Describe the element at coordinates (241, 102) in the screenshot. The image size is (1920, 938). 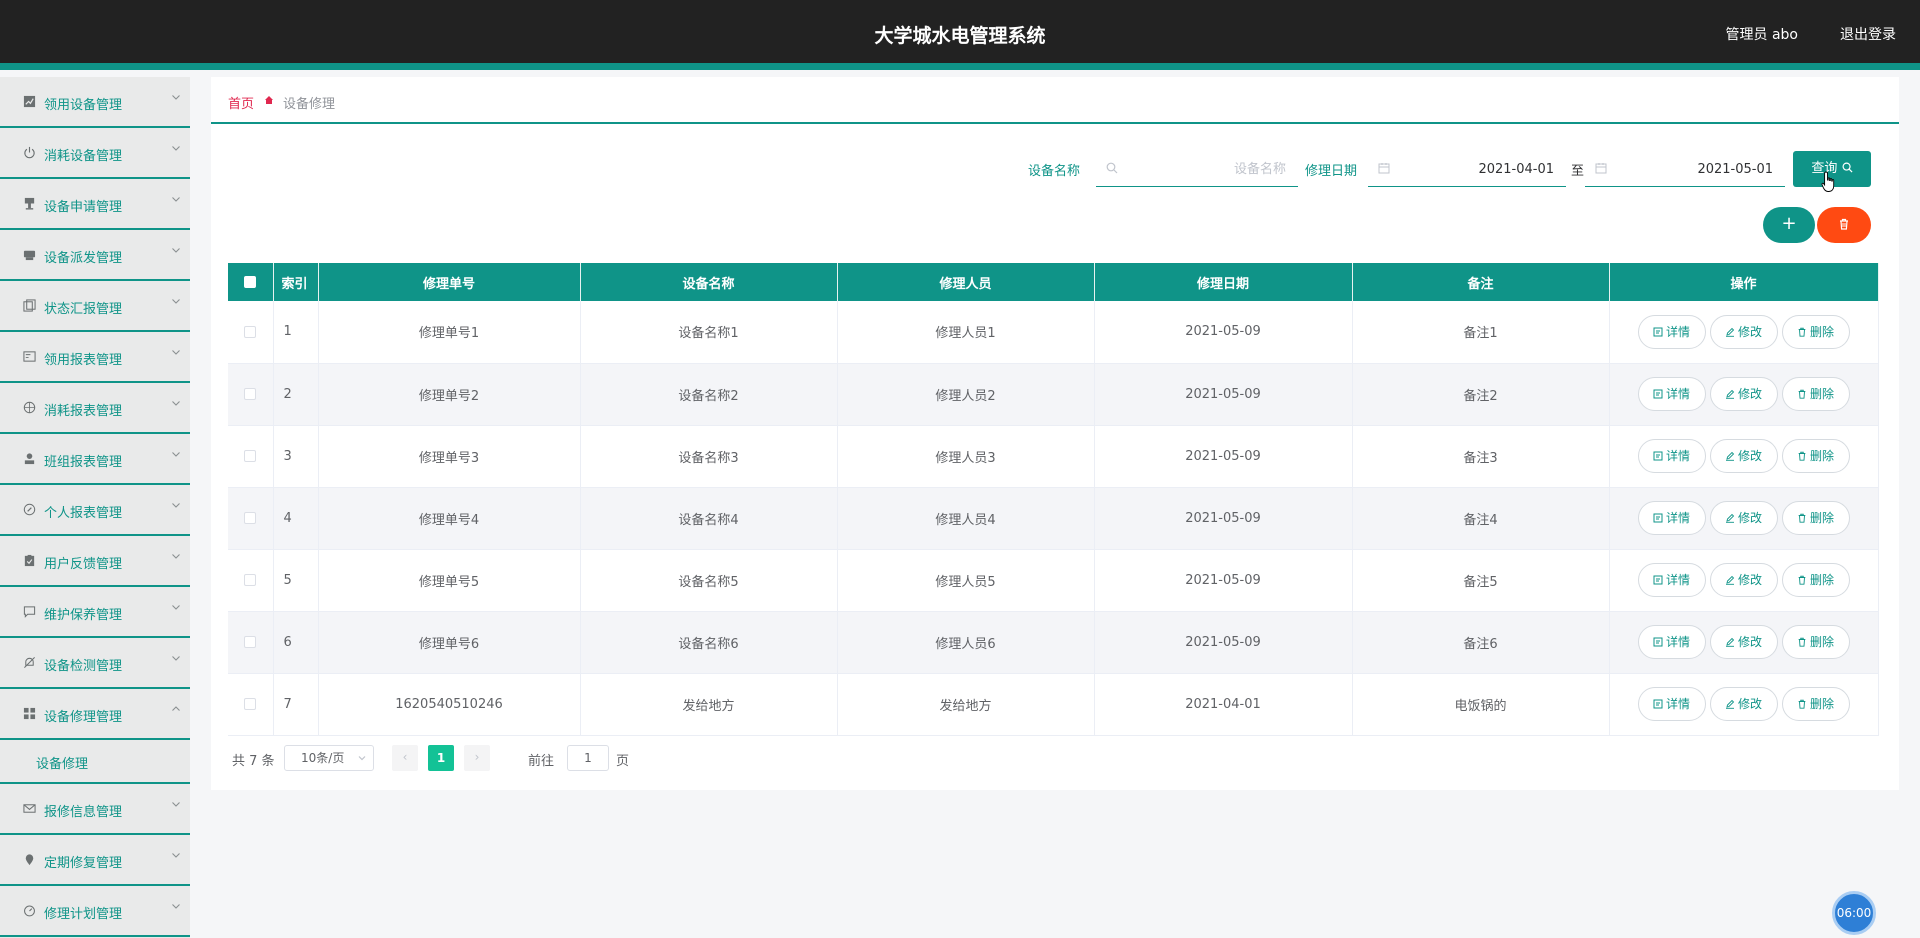
I see `breadcrumb-home: 首页` at that location.